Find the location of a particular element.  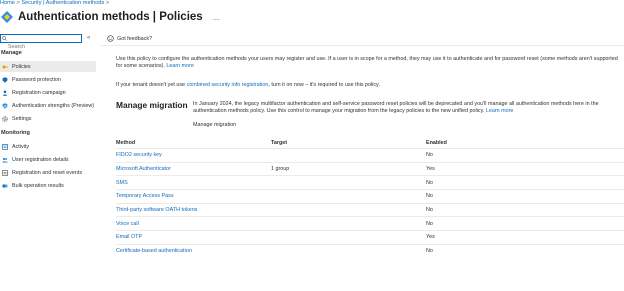

sidebar-item-user-registration-details: User registration details is located at coordinates (48, 159).